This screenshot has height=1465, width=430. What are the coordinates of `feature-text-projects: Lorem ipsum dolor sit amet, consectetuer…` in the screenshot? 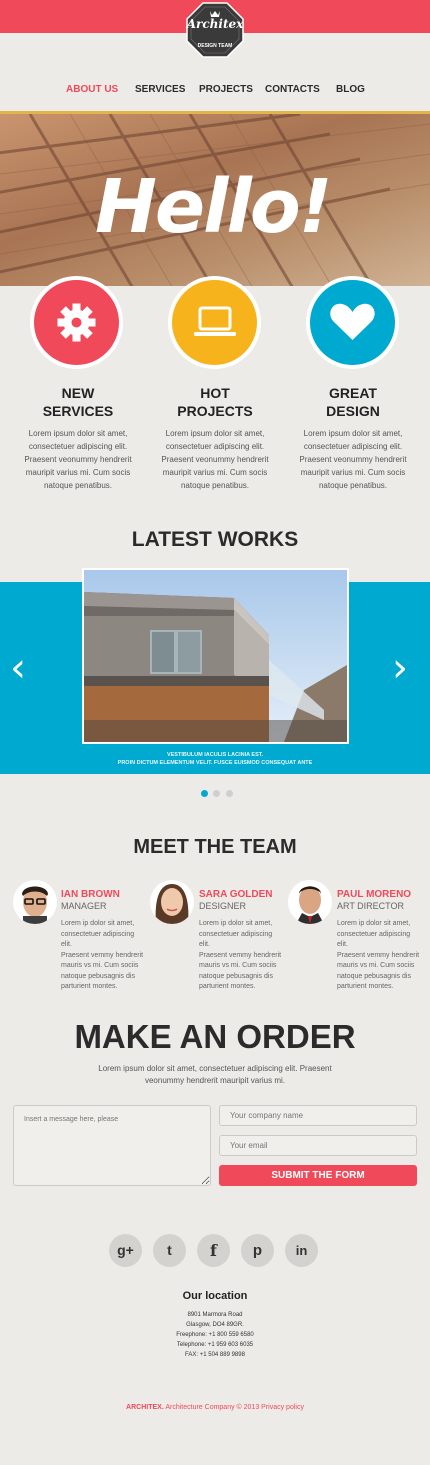 It's located at (215, 459).